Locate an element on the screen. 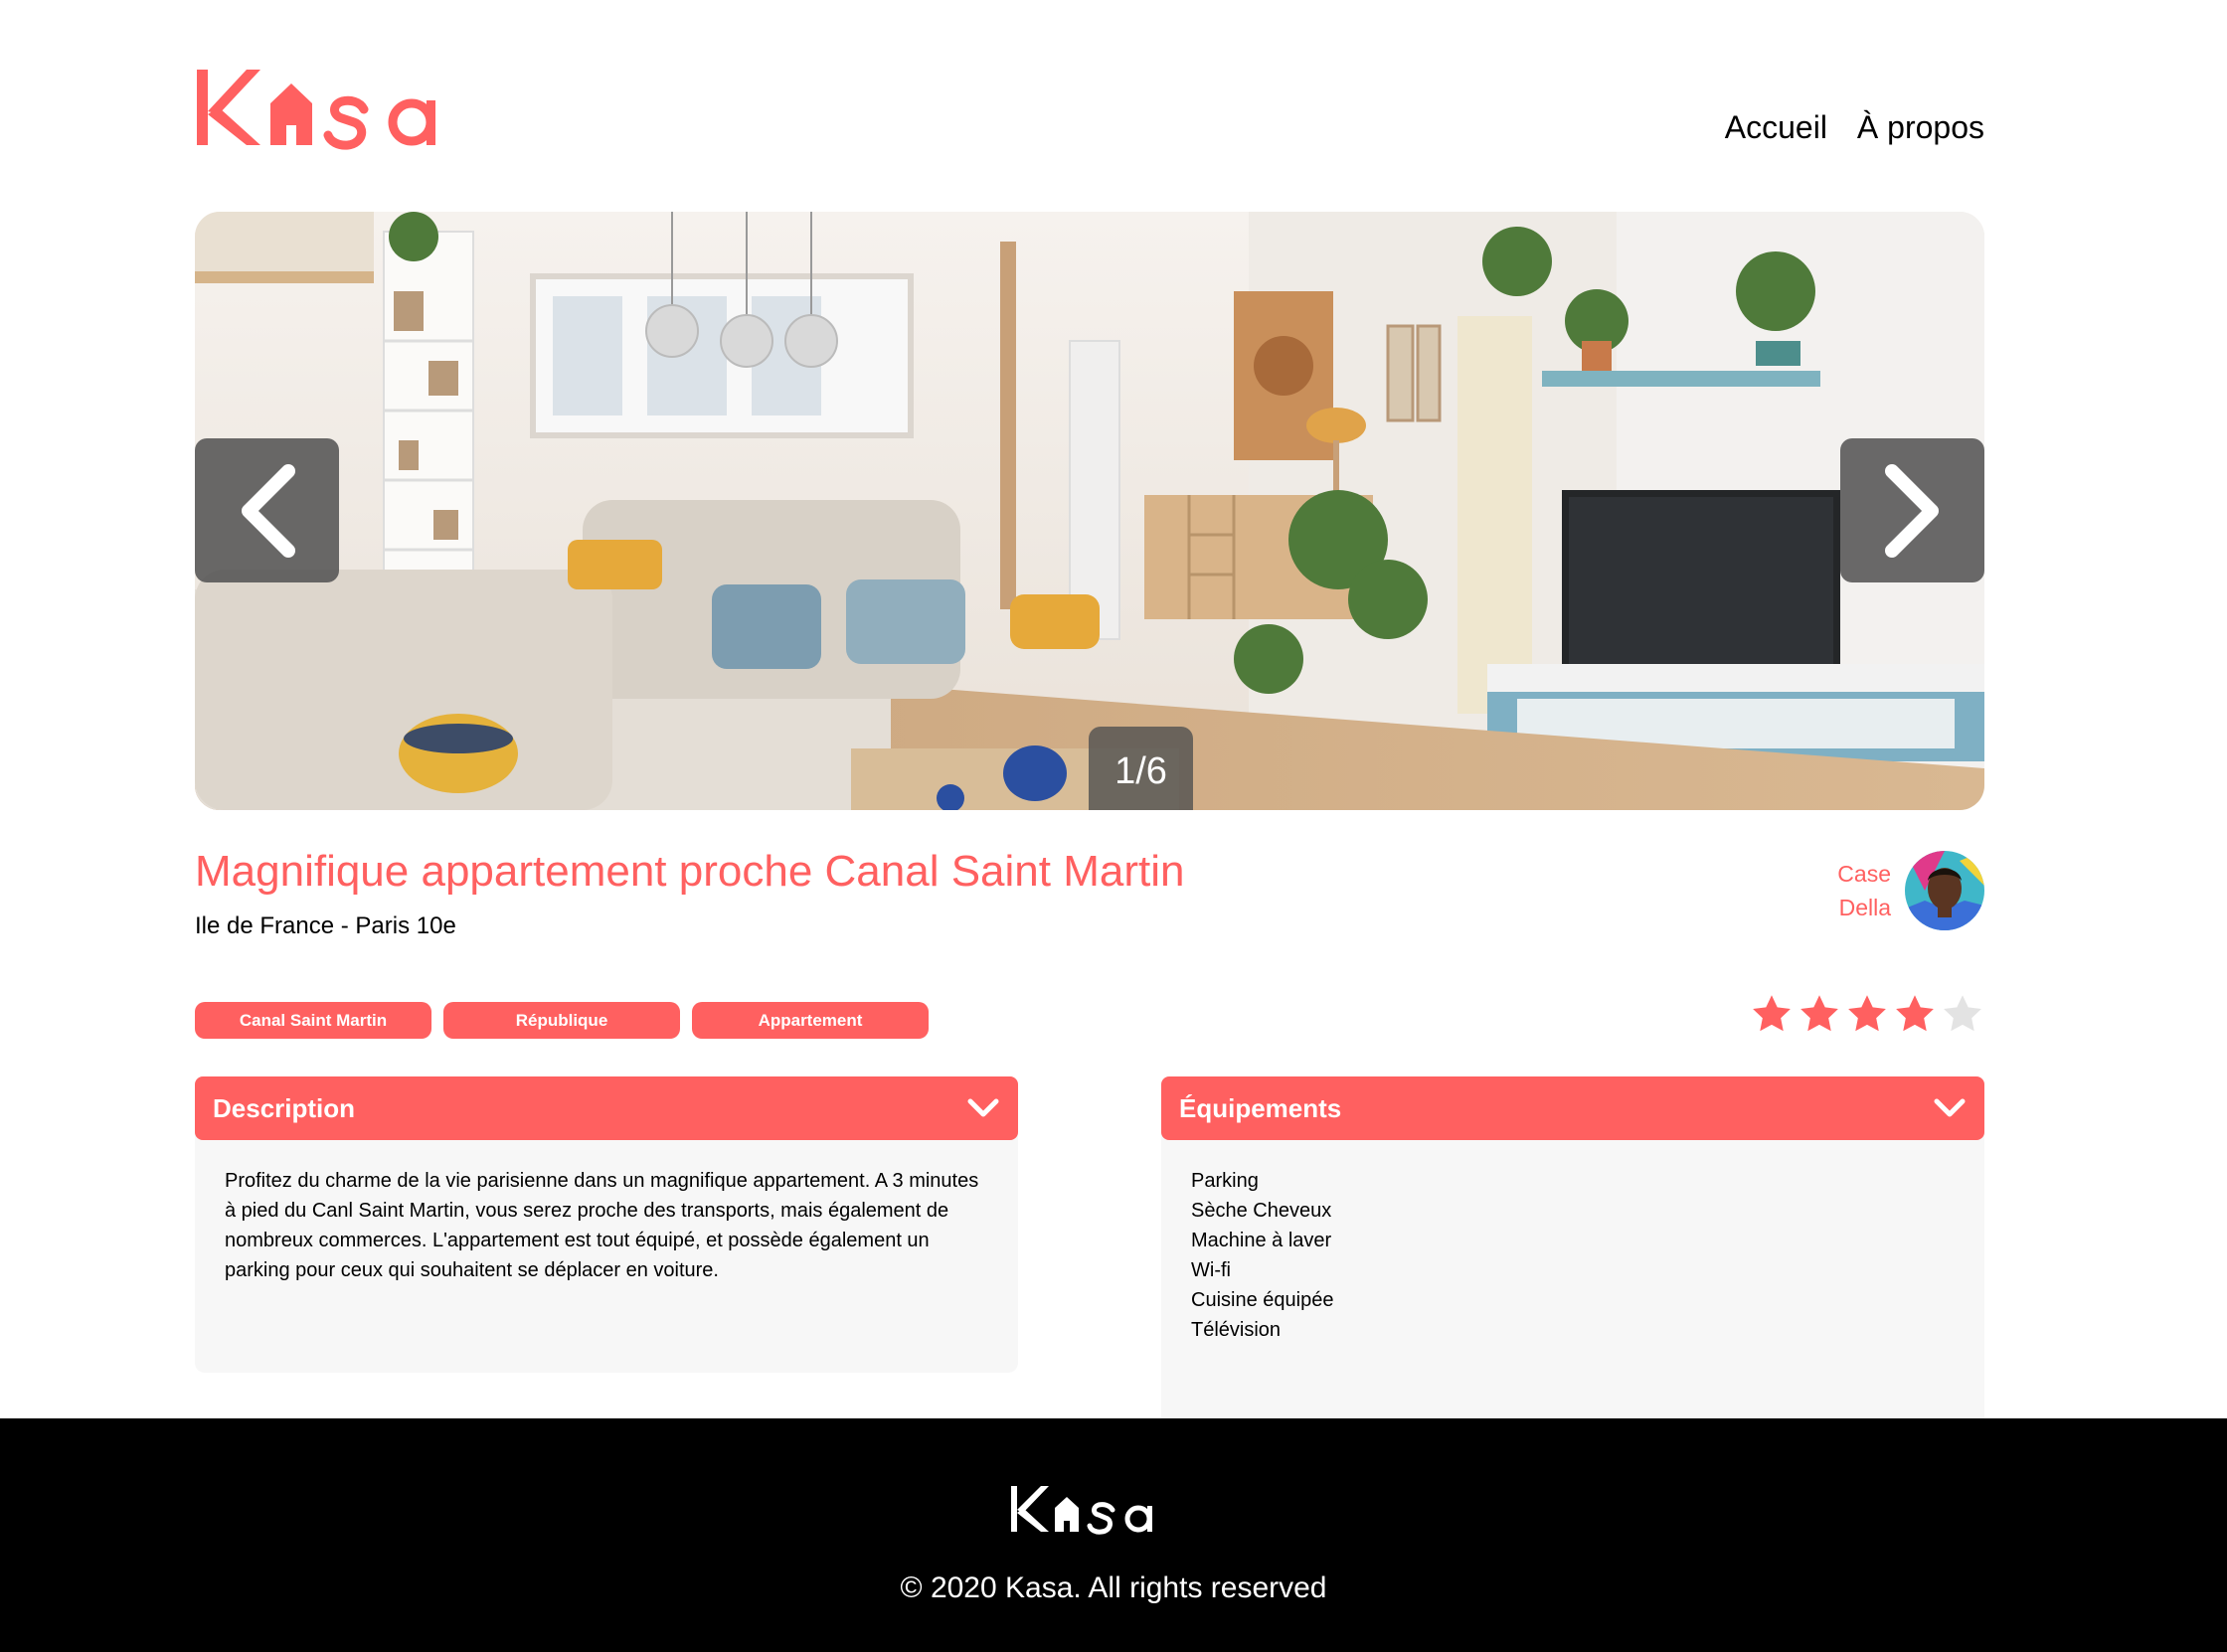 This screenshot has width=2227, height=1652. equipment-item: Cuisine équipée is located at coordinates (1262, 1300).